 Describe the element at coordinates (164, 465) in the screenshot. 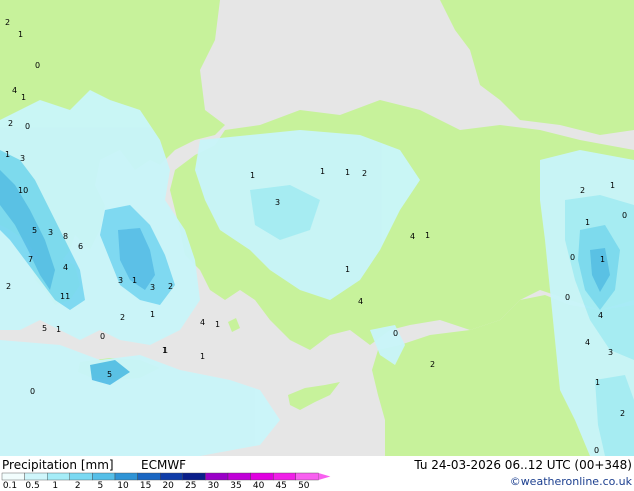

I see `model-name: ECMWF` at that location.